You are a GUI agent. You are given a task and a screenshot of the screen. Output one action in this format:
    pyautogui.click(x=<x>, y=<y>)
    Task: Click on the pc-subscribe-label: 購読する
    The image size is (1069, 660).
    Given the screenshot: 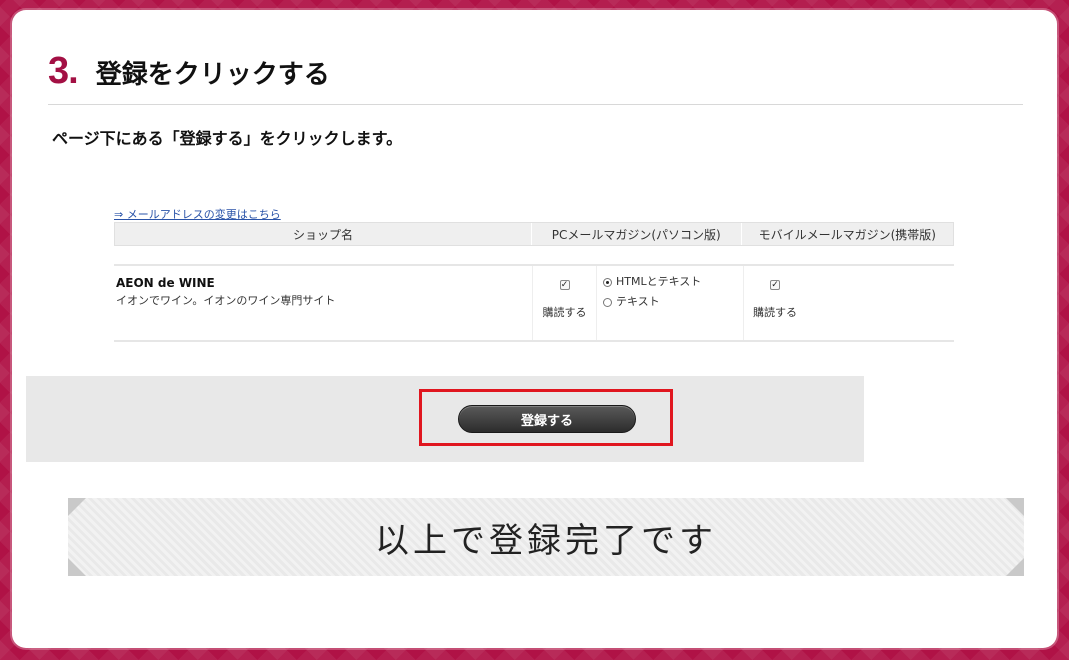 What is the action you would take?
    pyautogui.click(x=564, y=312)
    